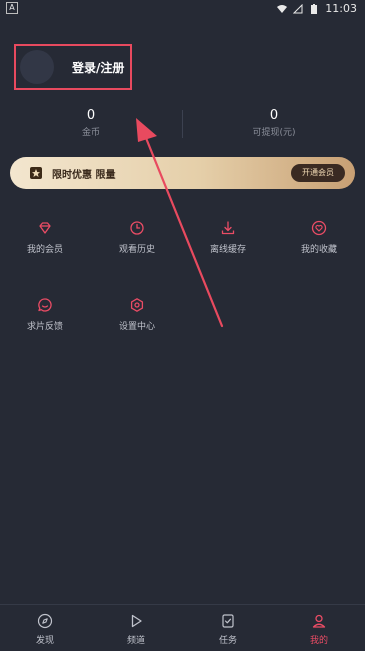 The width and height of the screenshot is (365, 651). I want to click on vip-promo-text: 限时优惠 限量, so click(84, 175).